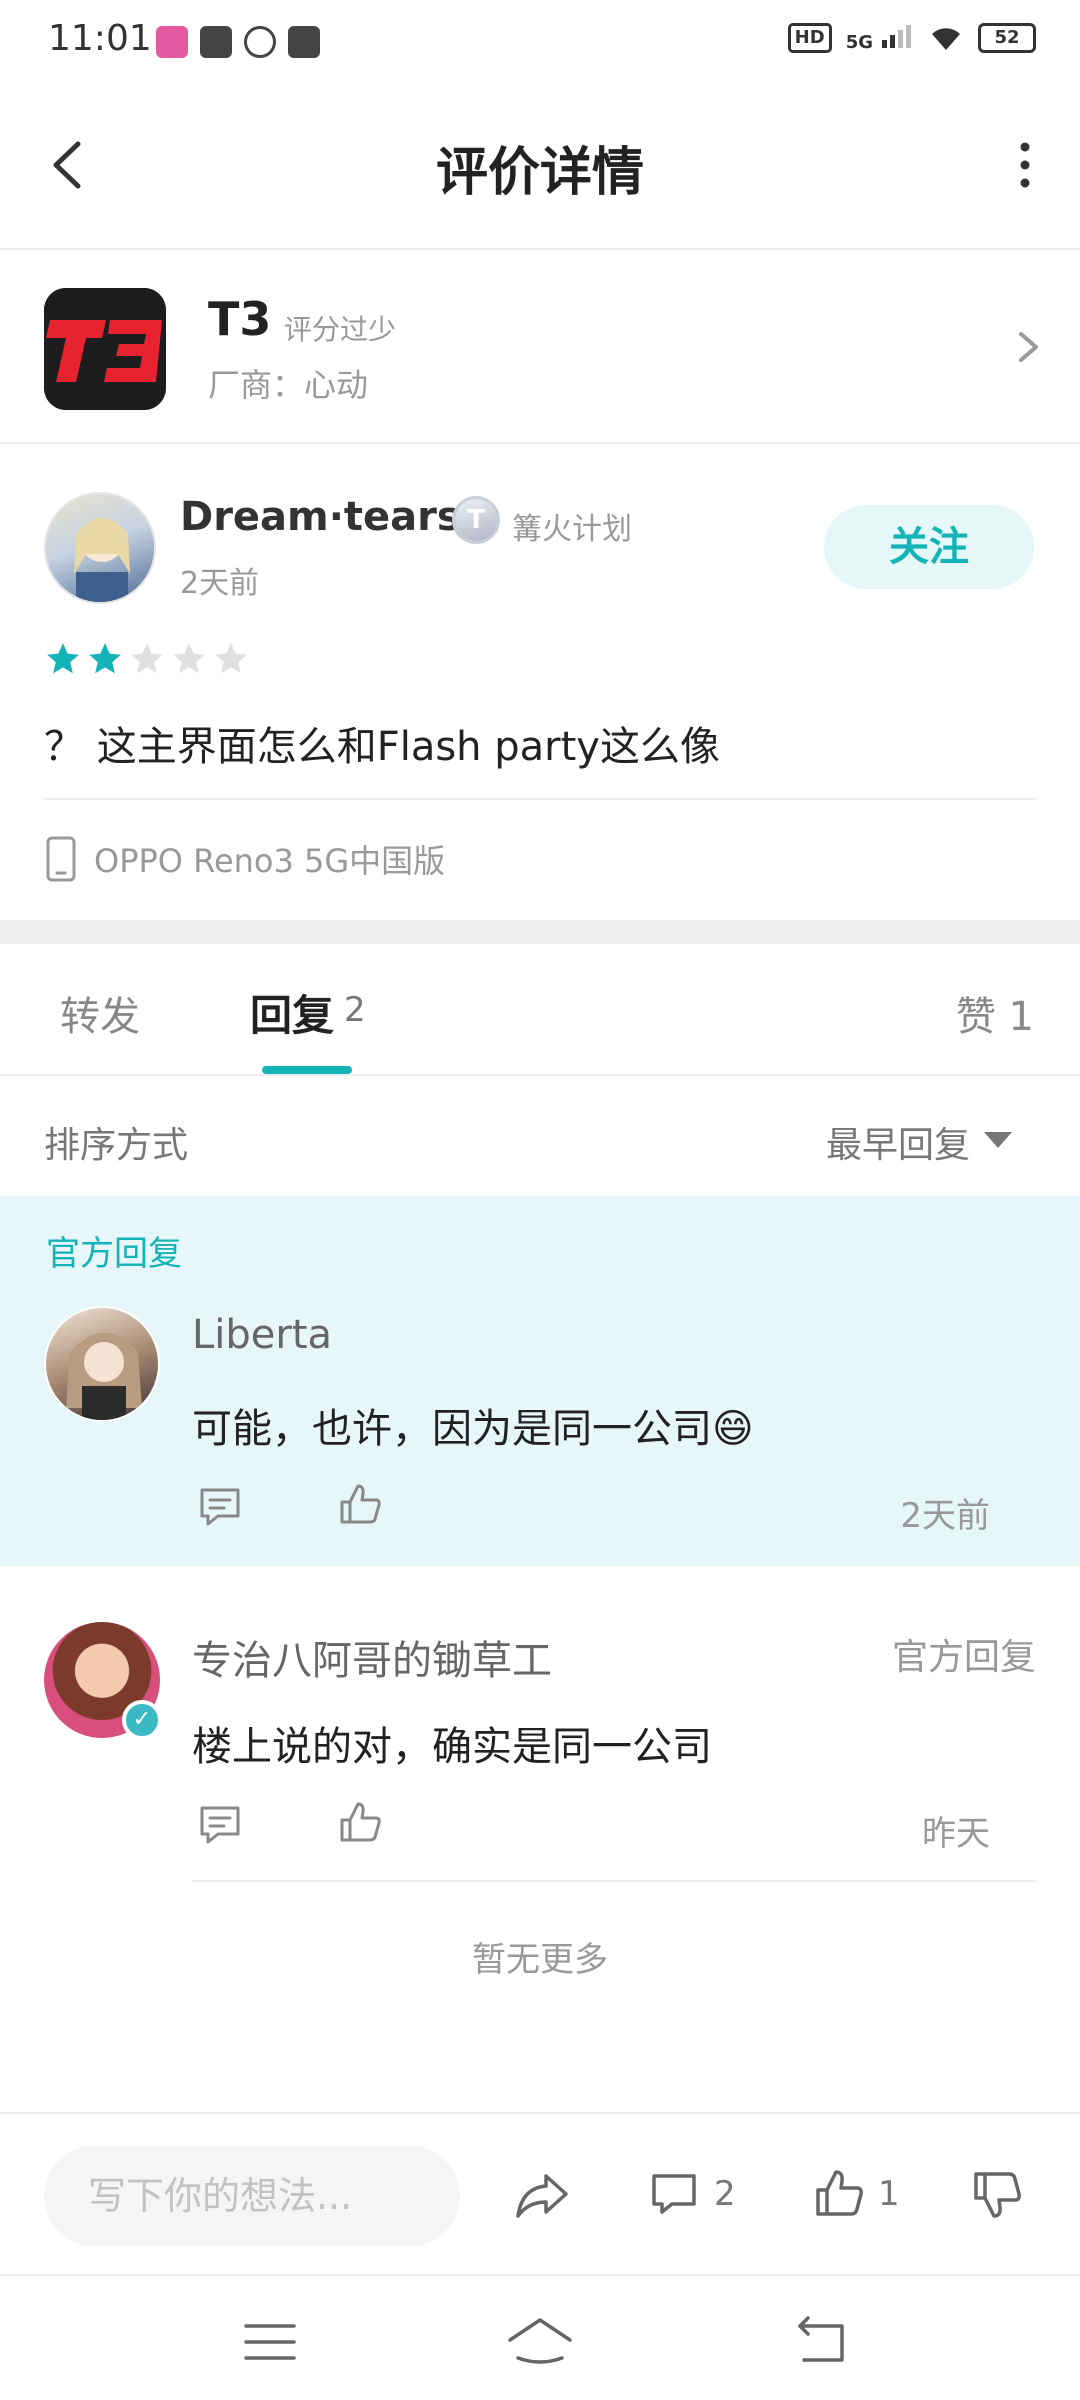  What do you see at coordinates (540, 1960) in the screenshot?
I see `no-more-text: 暂无更多` at bounding box center [540, 1960].